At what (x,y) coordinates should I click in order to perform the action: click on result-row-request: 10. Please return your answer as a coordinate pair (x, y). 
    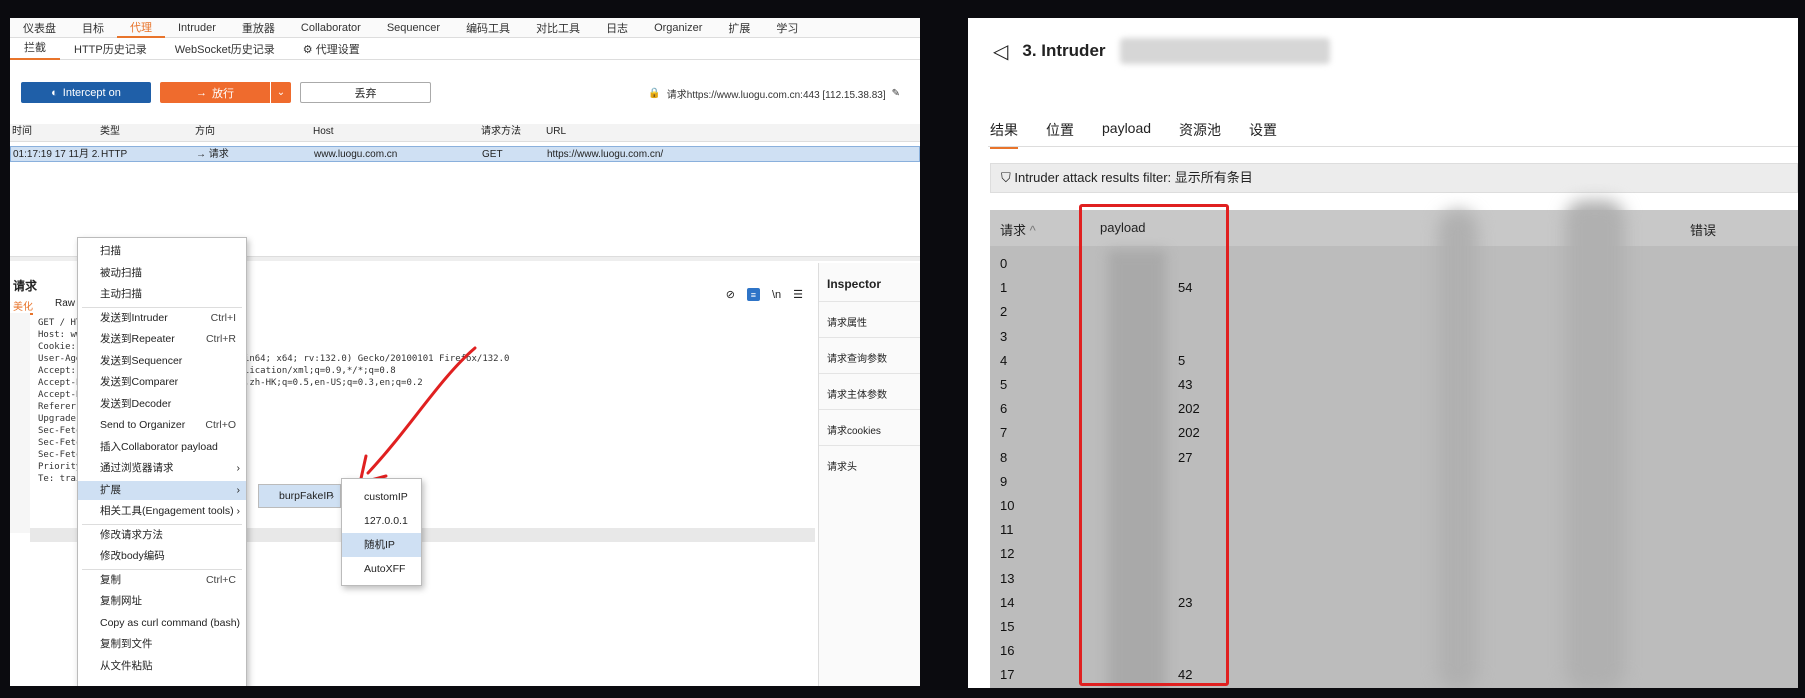
    Looking at the image, I should click on (1007, 505).